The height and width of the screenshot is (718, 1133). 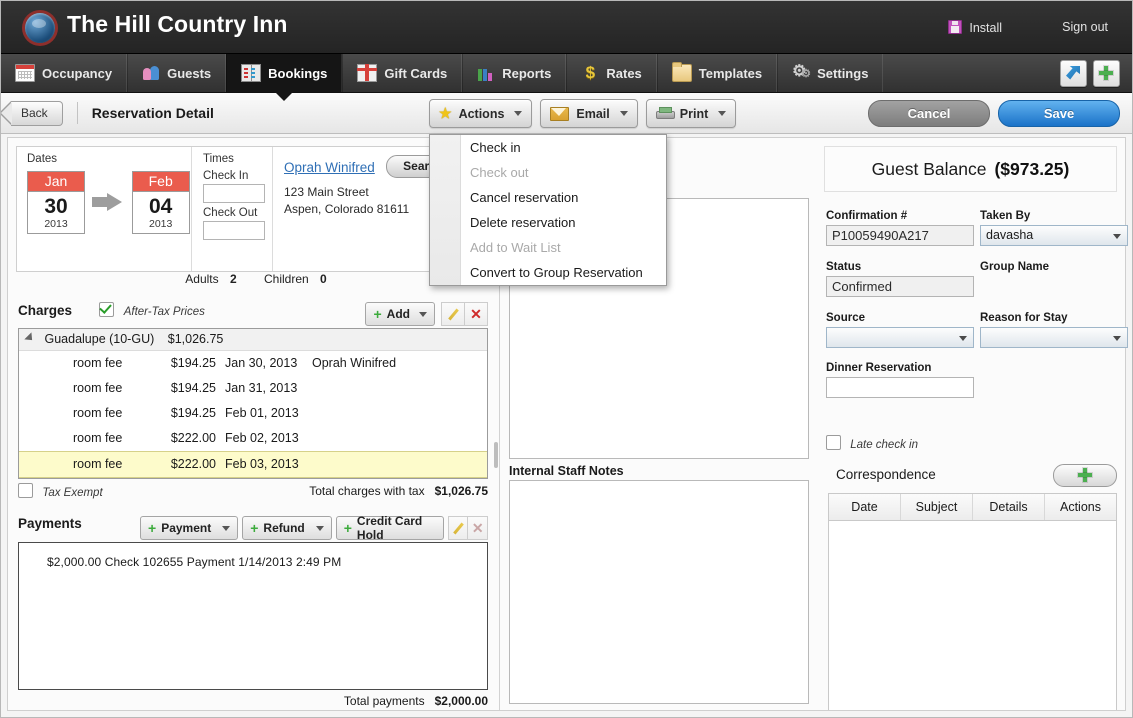 What do you see at coordinates (496, 455) in the screenshot?
I see `scrollbar-thumb` at bounding box center [496, 455].